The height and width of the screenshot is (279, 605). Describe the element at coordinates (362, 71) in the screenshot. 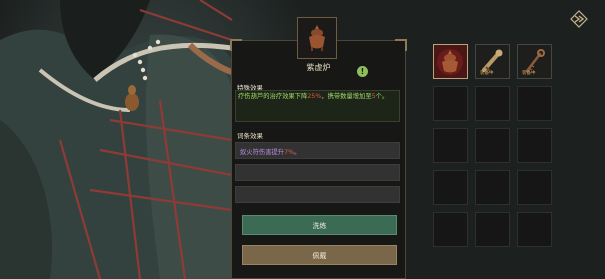

I see `info-icon: !` at that location.